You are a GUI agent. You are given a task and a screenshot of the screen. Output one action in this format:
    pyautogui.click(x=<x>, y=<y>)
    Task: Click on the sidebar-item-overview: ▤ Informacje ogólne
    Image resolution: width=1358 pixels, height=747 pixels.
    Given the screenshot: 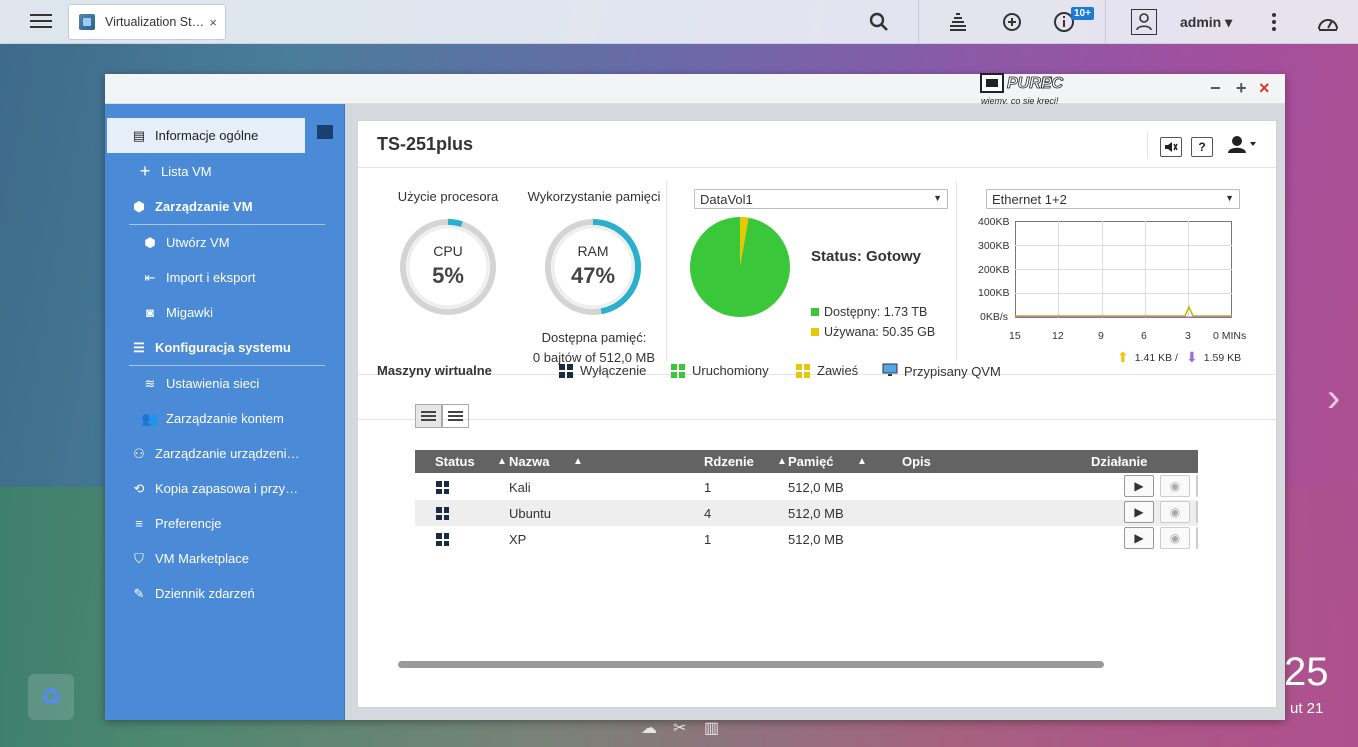 What is the action you would take?
    pyautogui.click(x=206, y=135)
    